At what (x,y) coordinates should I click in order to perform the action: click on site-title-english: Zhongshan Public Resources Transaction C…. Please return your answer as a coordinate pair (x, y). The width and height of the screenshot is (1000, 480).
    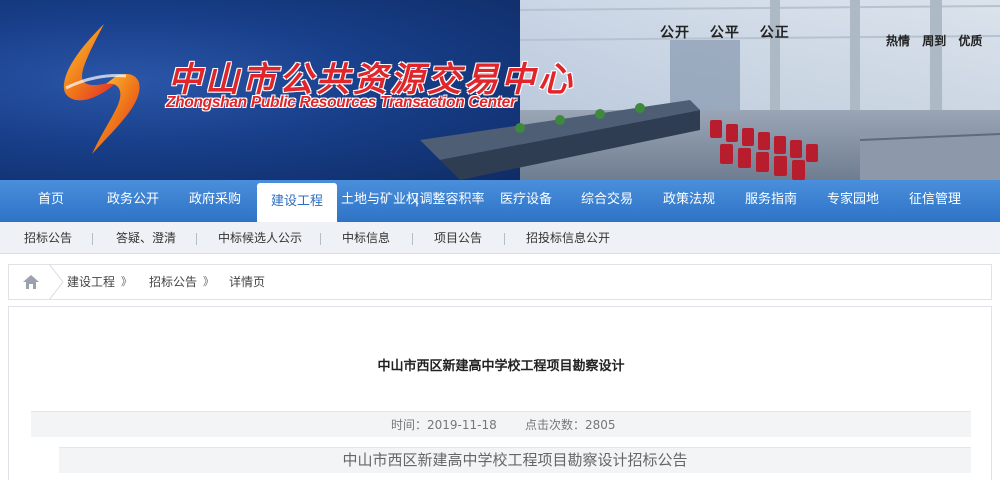
    Looking at the image, I should click on (341, 102).